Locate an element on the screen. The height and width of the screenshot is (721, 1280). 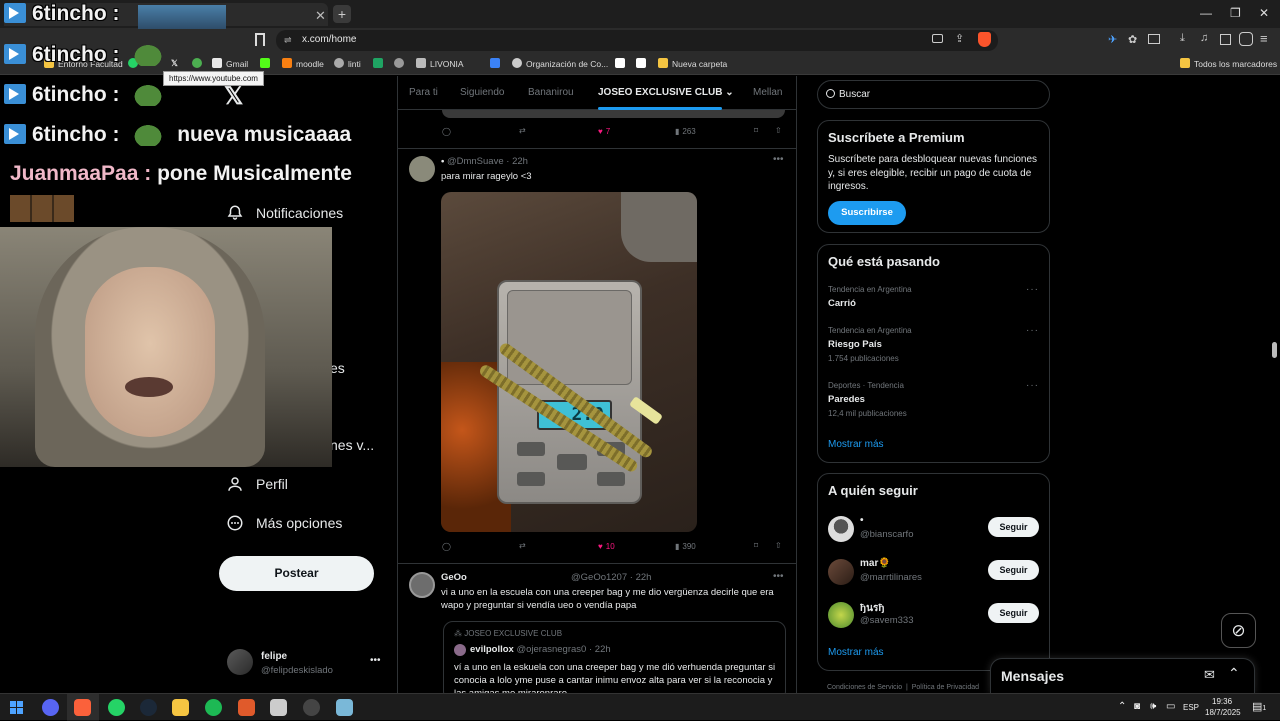
downloads-icon: ⤓ is located at coordinates (1182, 38).